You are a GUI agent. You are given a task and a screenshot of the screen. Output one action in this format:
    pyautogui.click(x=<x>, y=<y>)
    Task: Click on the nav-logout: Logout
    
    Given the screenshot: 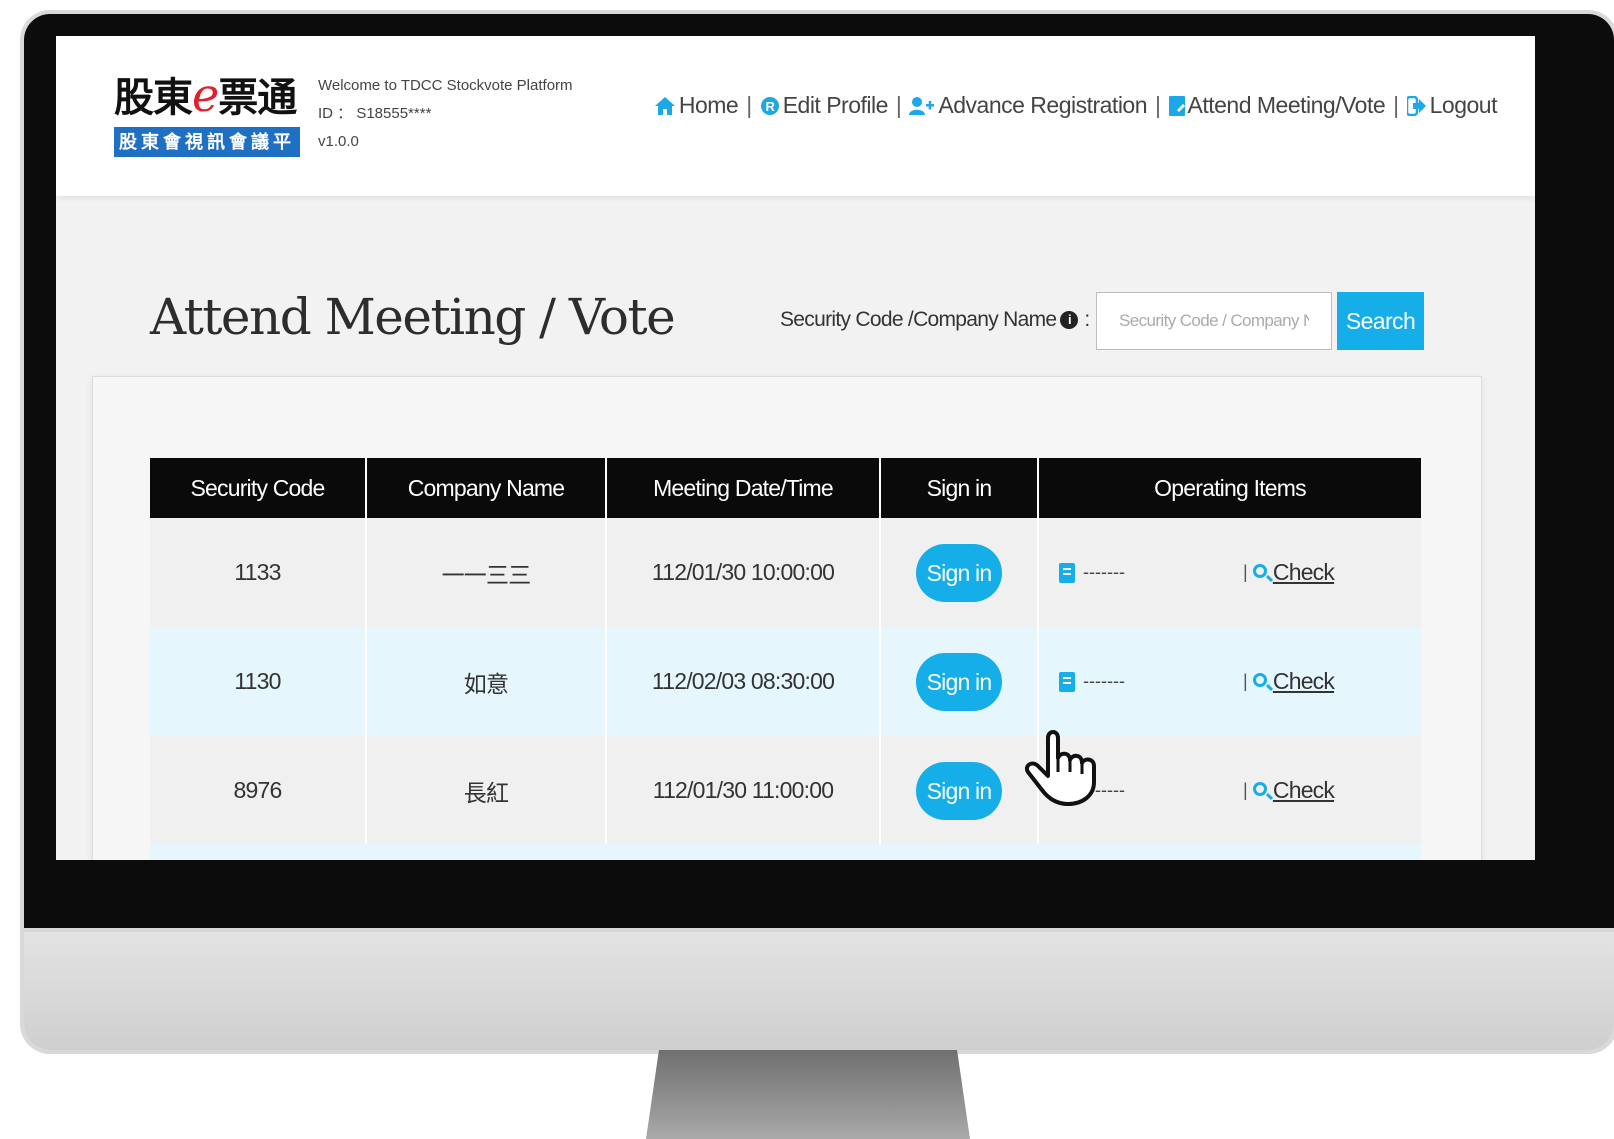 What is the action you would take?
    pyautogui.click(x=1452, y=105)
    